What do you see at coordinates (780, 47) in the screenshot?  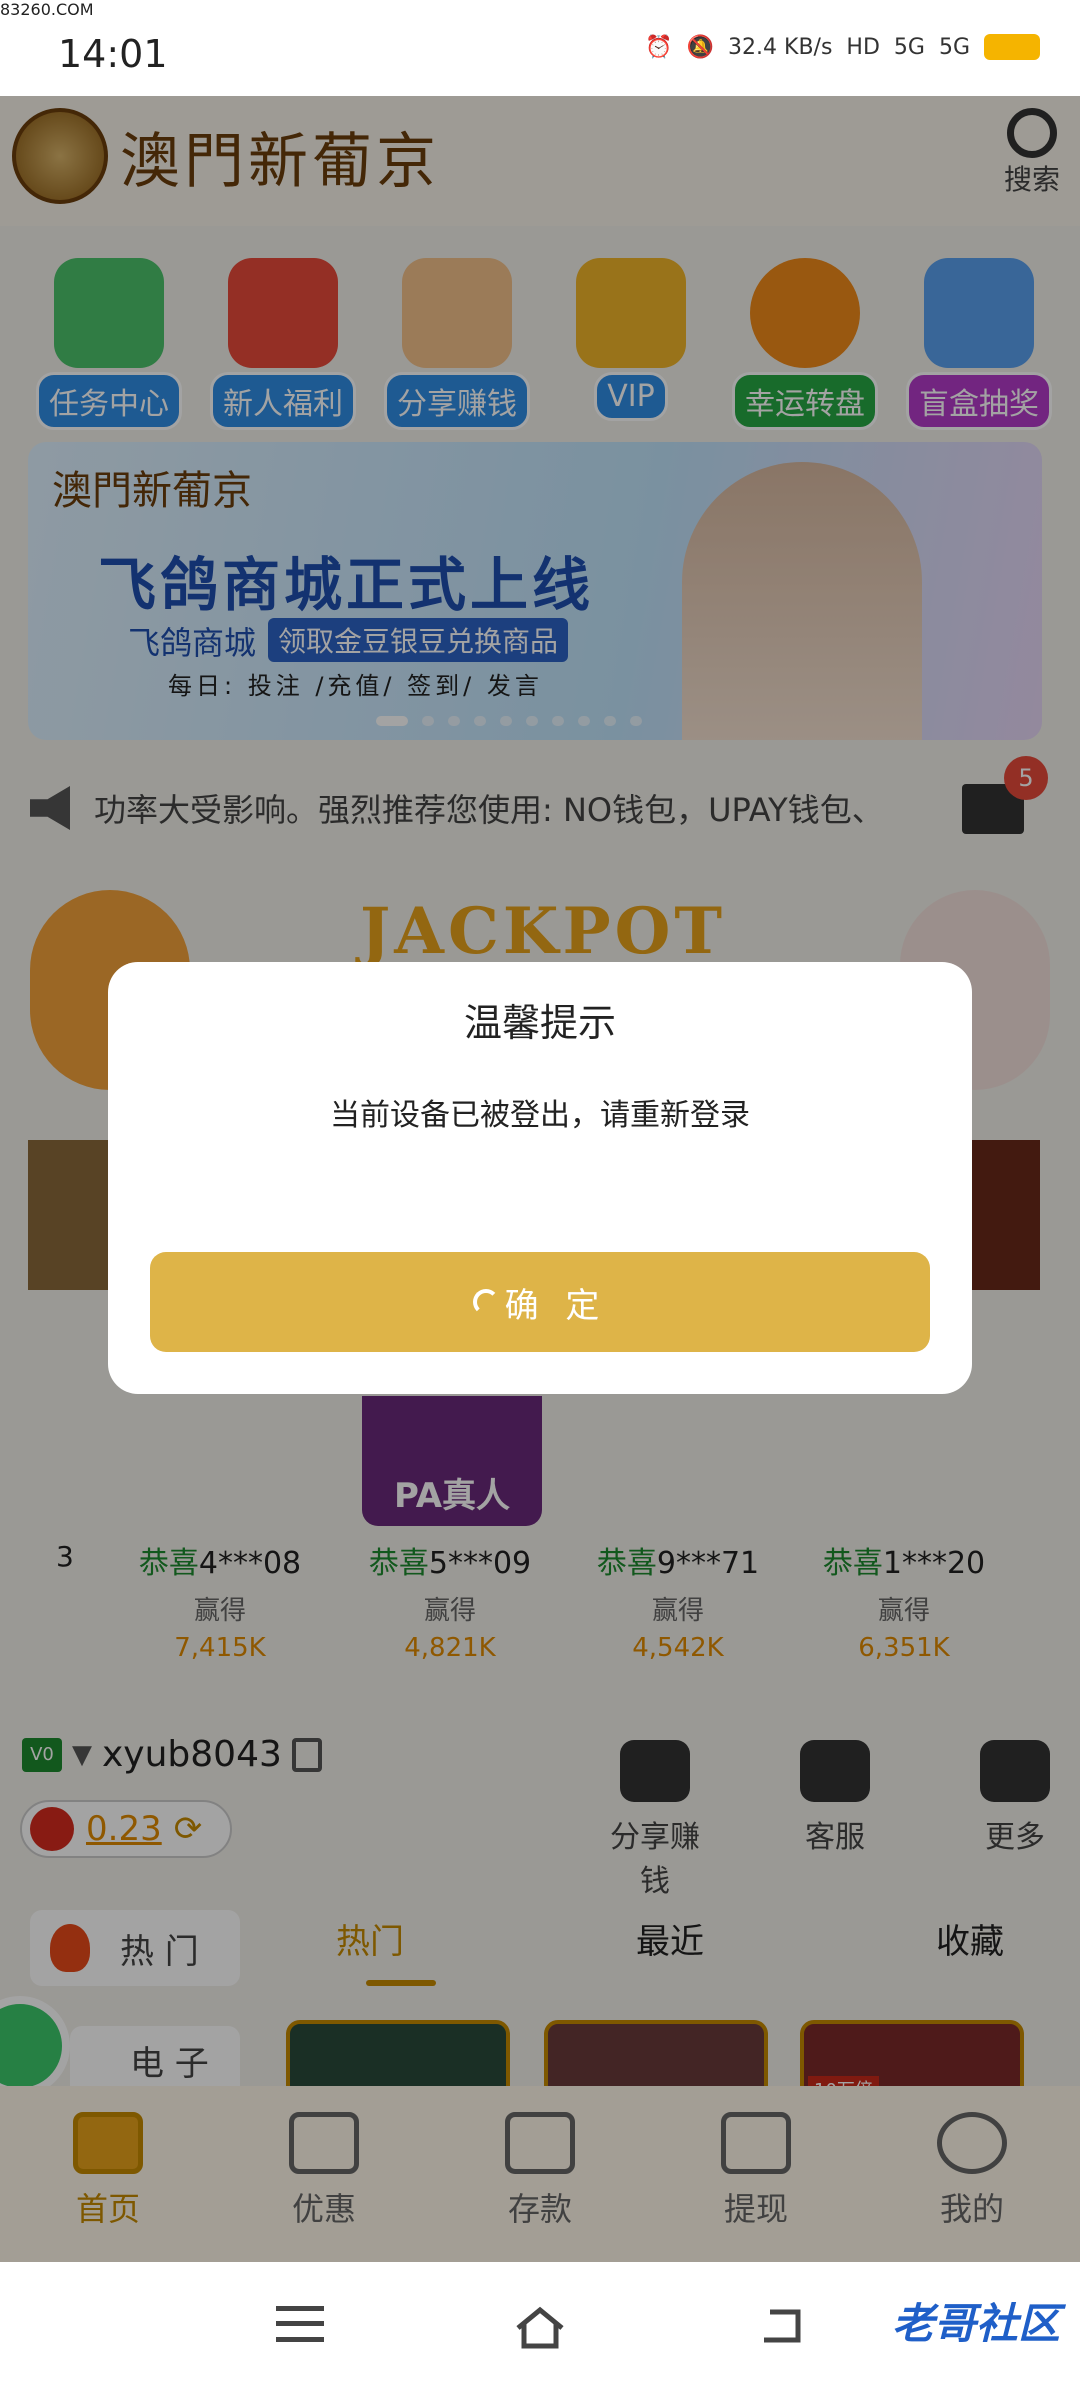 I see `net-speed: 32.4 KB/s` at bounding box center [780, 47].